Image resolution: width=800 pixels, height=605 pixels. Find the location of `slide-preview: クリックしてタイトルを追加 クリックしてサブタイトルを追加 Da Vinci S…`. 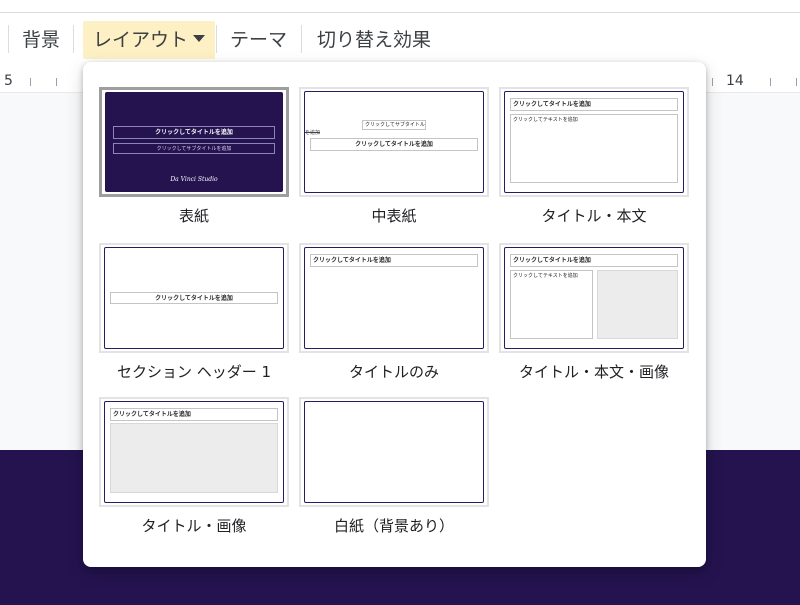

slide-preview: クリックしてタイトルを追加 クリックしてサブタイトルを追加 Da Vinci S… is located at coordinates (194, 142).